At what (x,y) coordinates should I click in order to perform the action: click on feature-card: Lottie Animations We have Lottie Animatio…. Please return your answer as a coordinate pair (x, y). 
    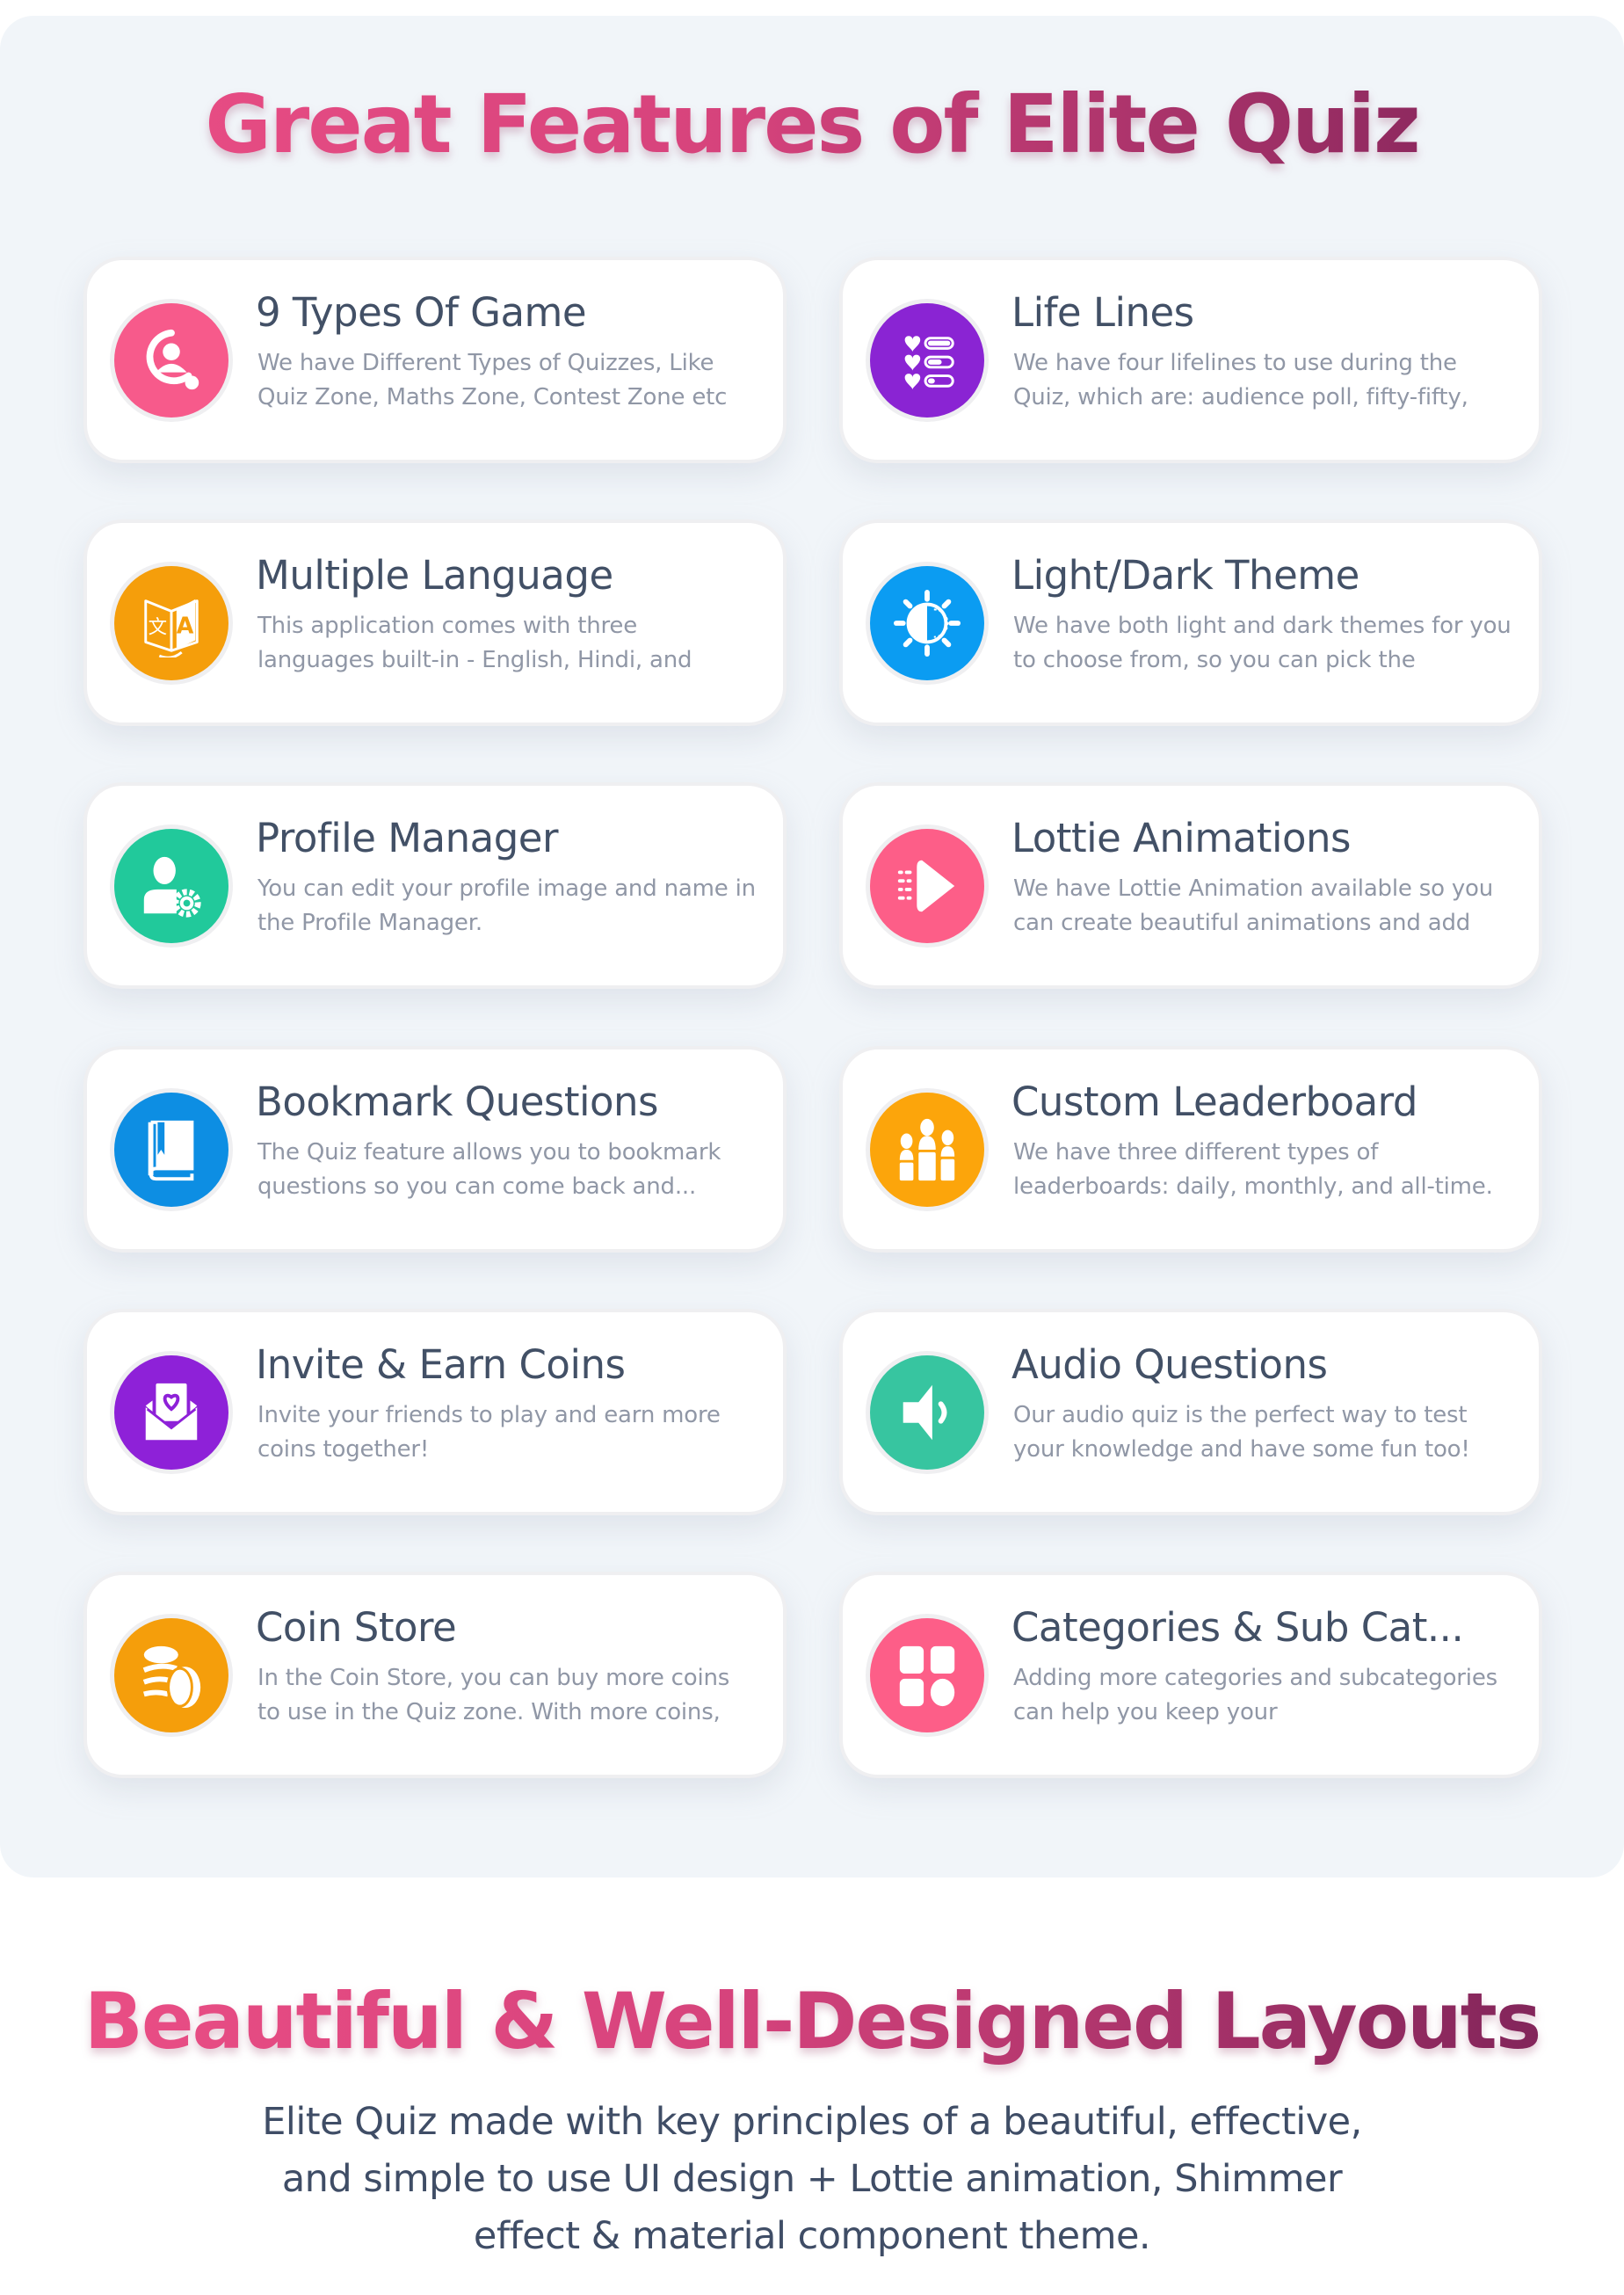
    Looking at the image, I should click on (1190, 886).